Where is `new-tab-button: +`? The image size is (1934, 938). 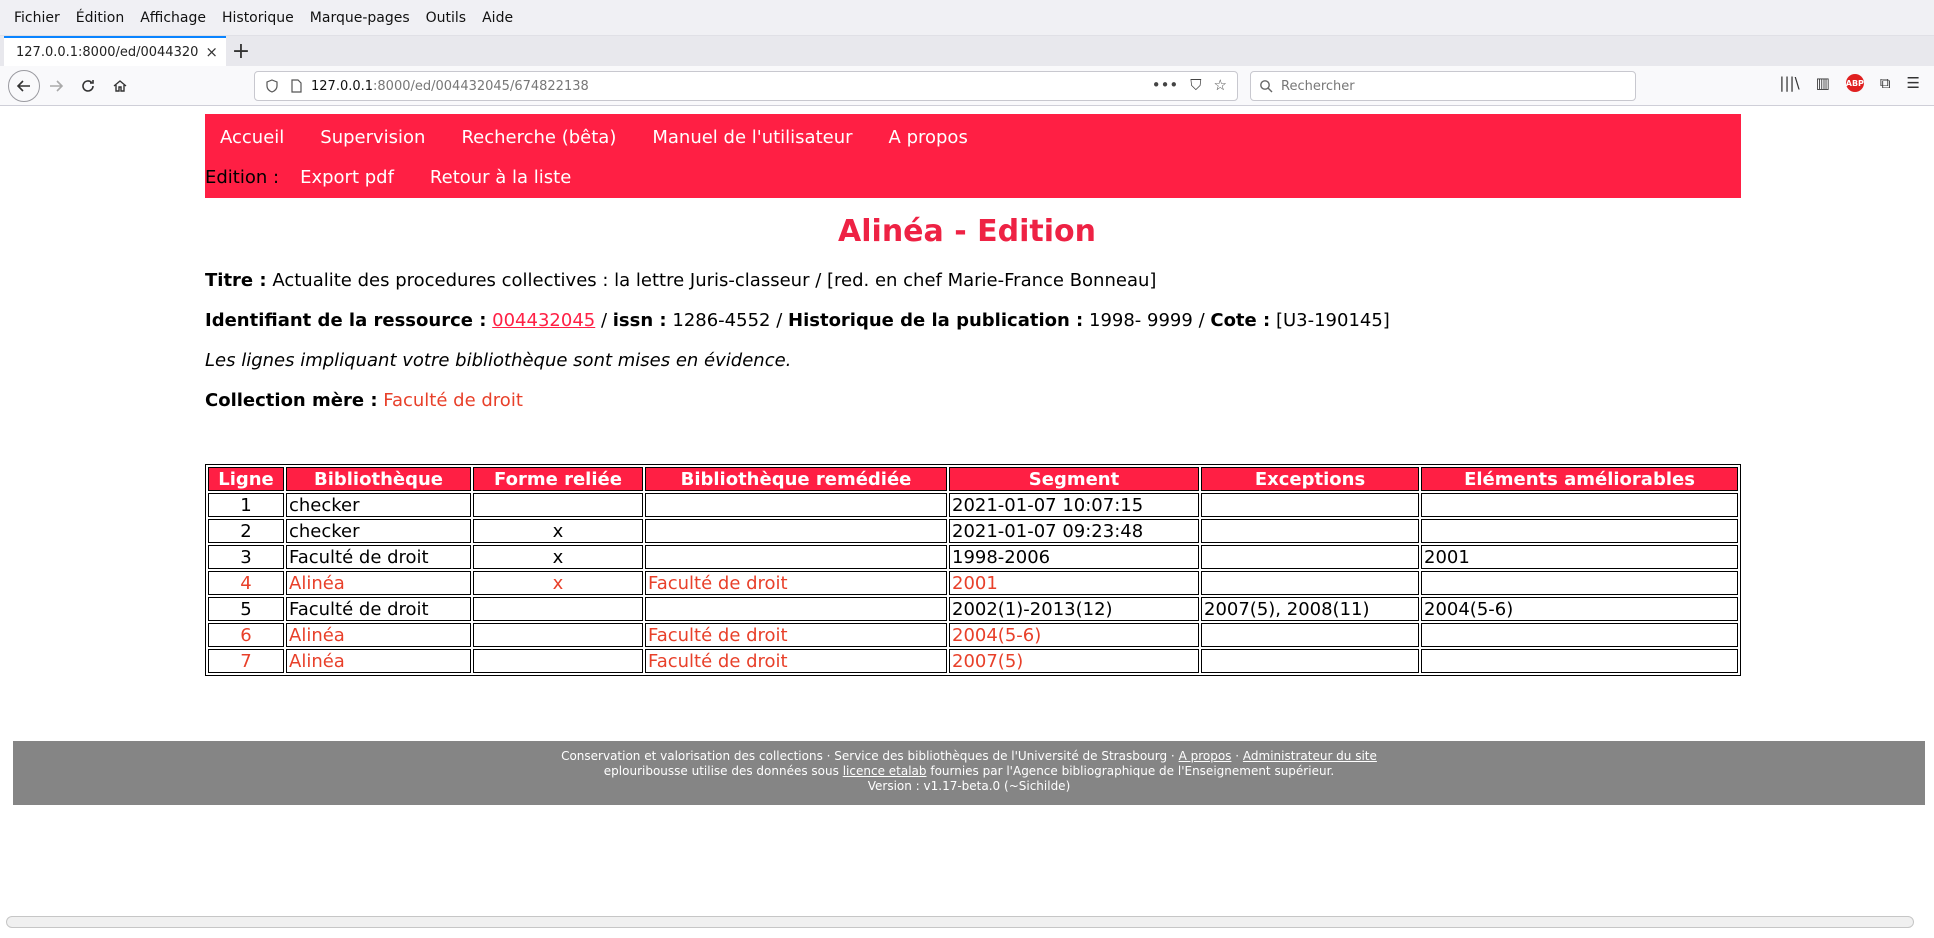 new-tab-button: + is located at coordinates (241, 51).